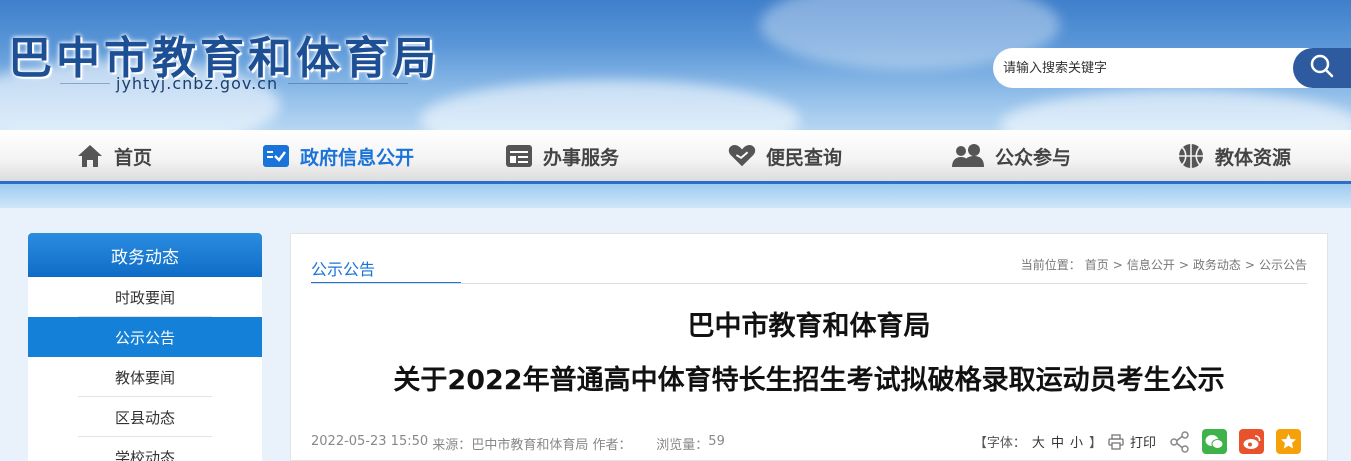 This screenshot has height=461, width=1351. Describe the element at coordinates (1191, 156) in the screenshot. I see `basketball-icon` at that location.